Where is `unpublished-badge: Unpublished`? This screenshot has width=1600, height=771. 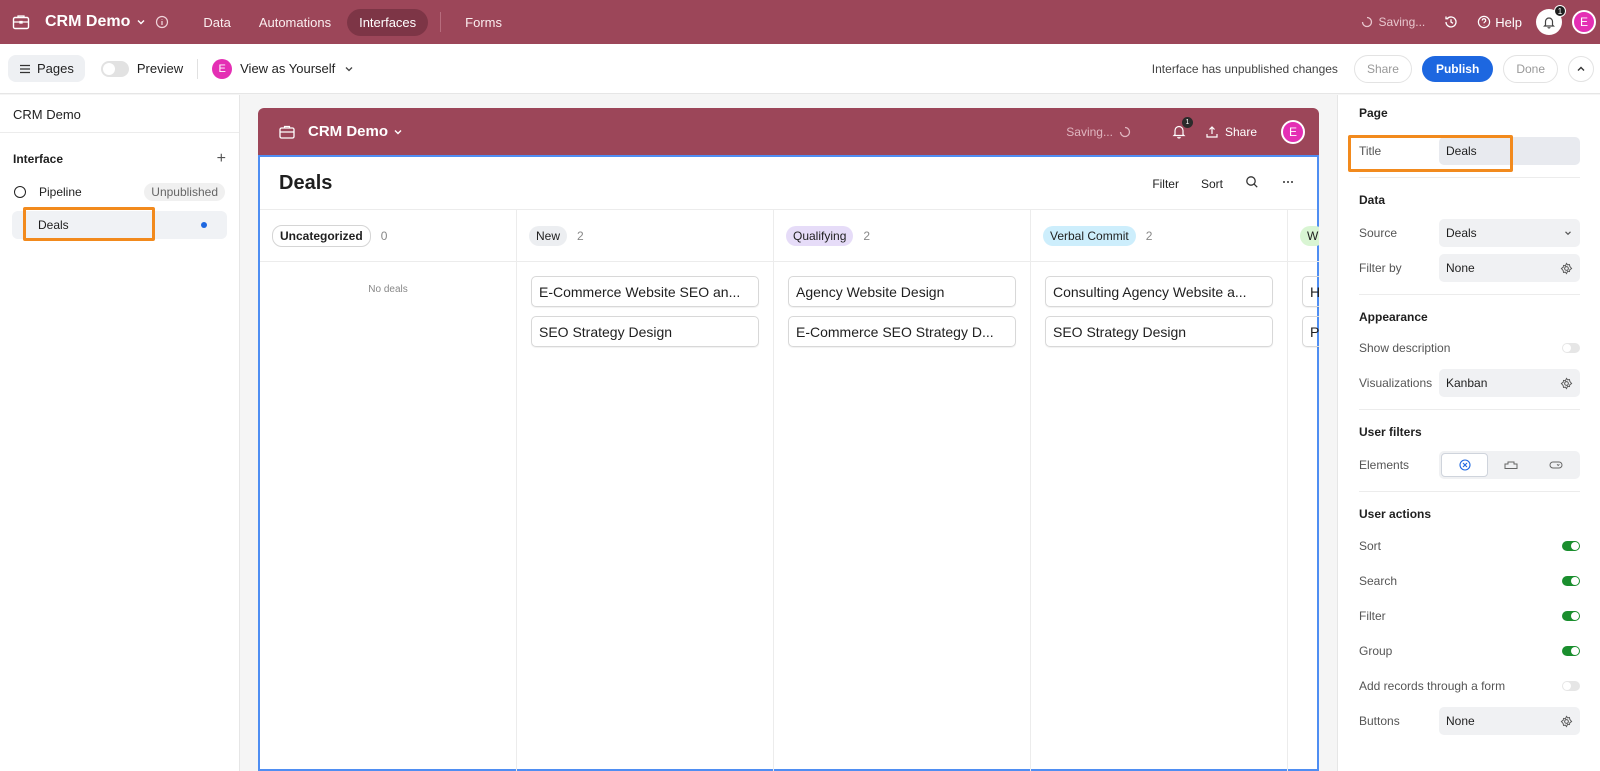
unpublished-badge: Unpublished is located at coordinates (184, 192).